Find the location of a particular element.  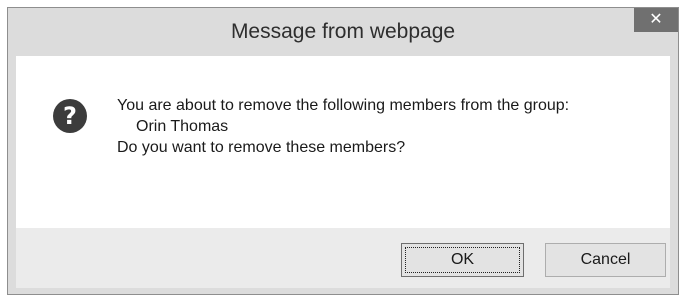

dialog-title: Message from webpage is located at coordinates (343, 31).